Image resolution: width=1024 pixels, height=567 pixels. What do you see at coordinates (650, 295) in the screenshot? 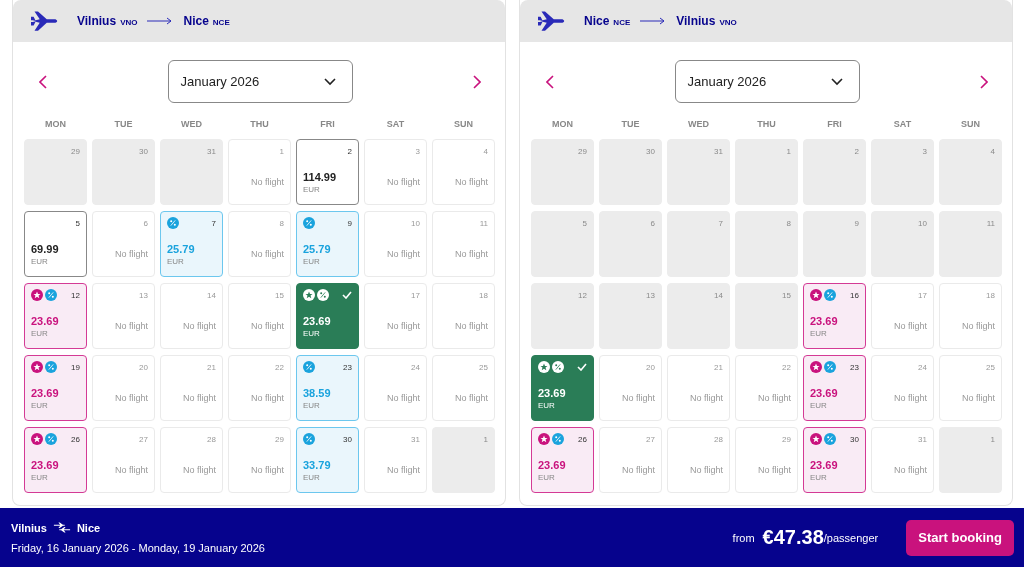
I see `day-number: 13` at bounding box center [650, 295].